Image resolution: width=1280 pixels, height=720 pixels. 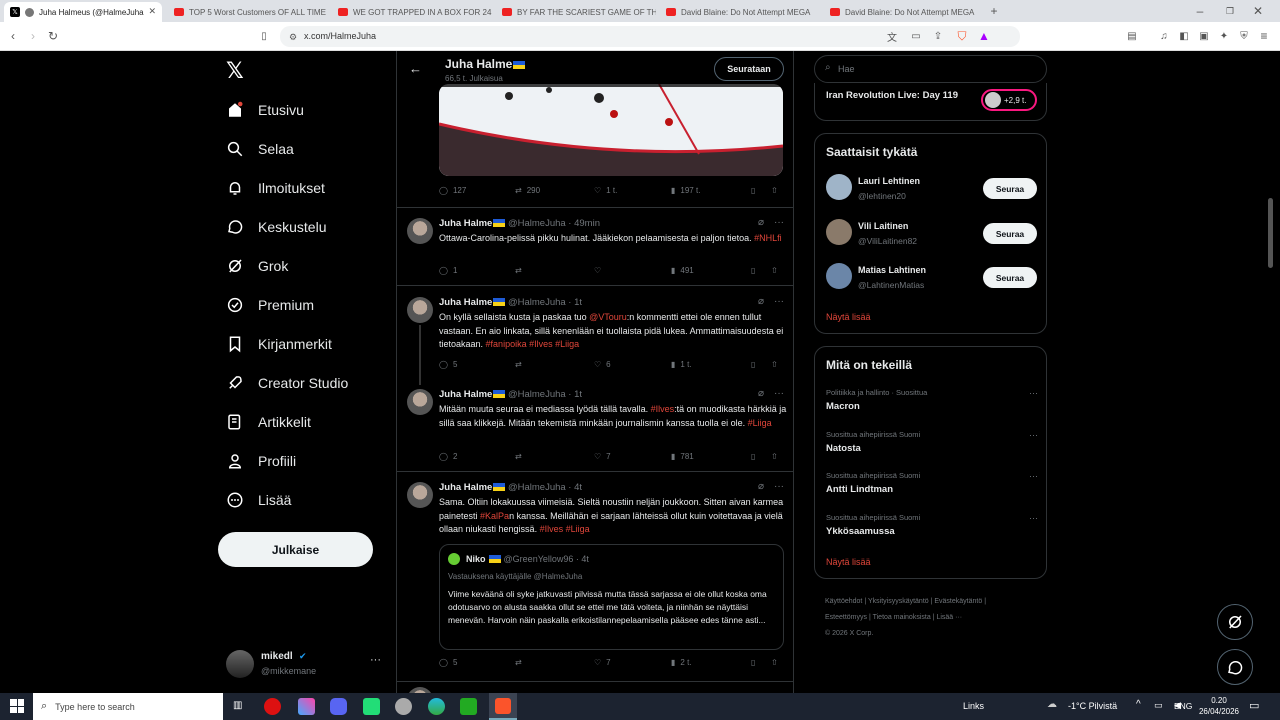 What do you see at coordinates (272, 706) in the screenshot?
I see `opera-icon` at bounding box center [272, 706].